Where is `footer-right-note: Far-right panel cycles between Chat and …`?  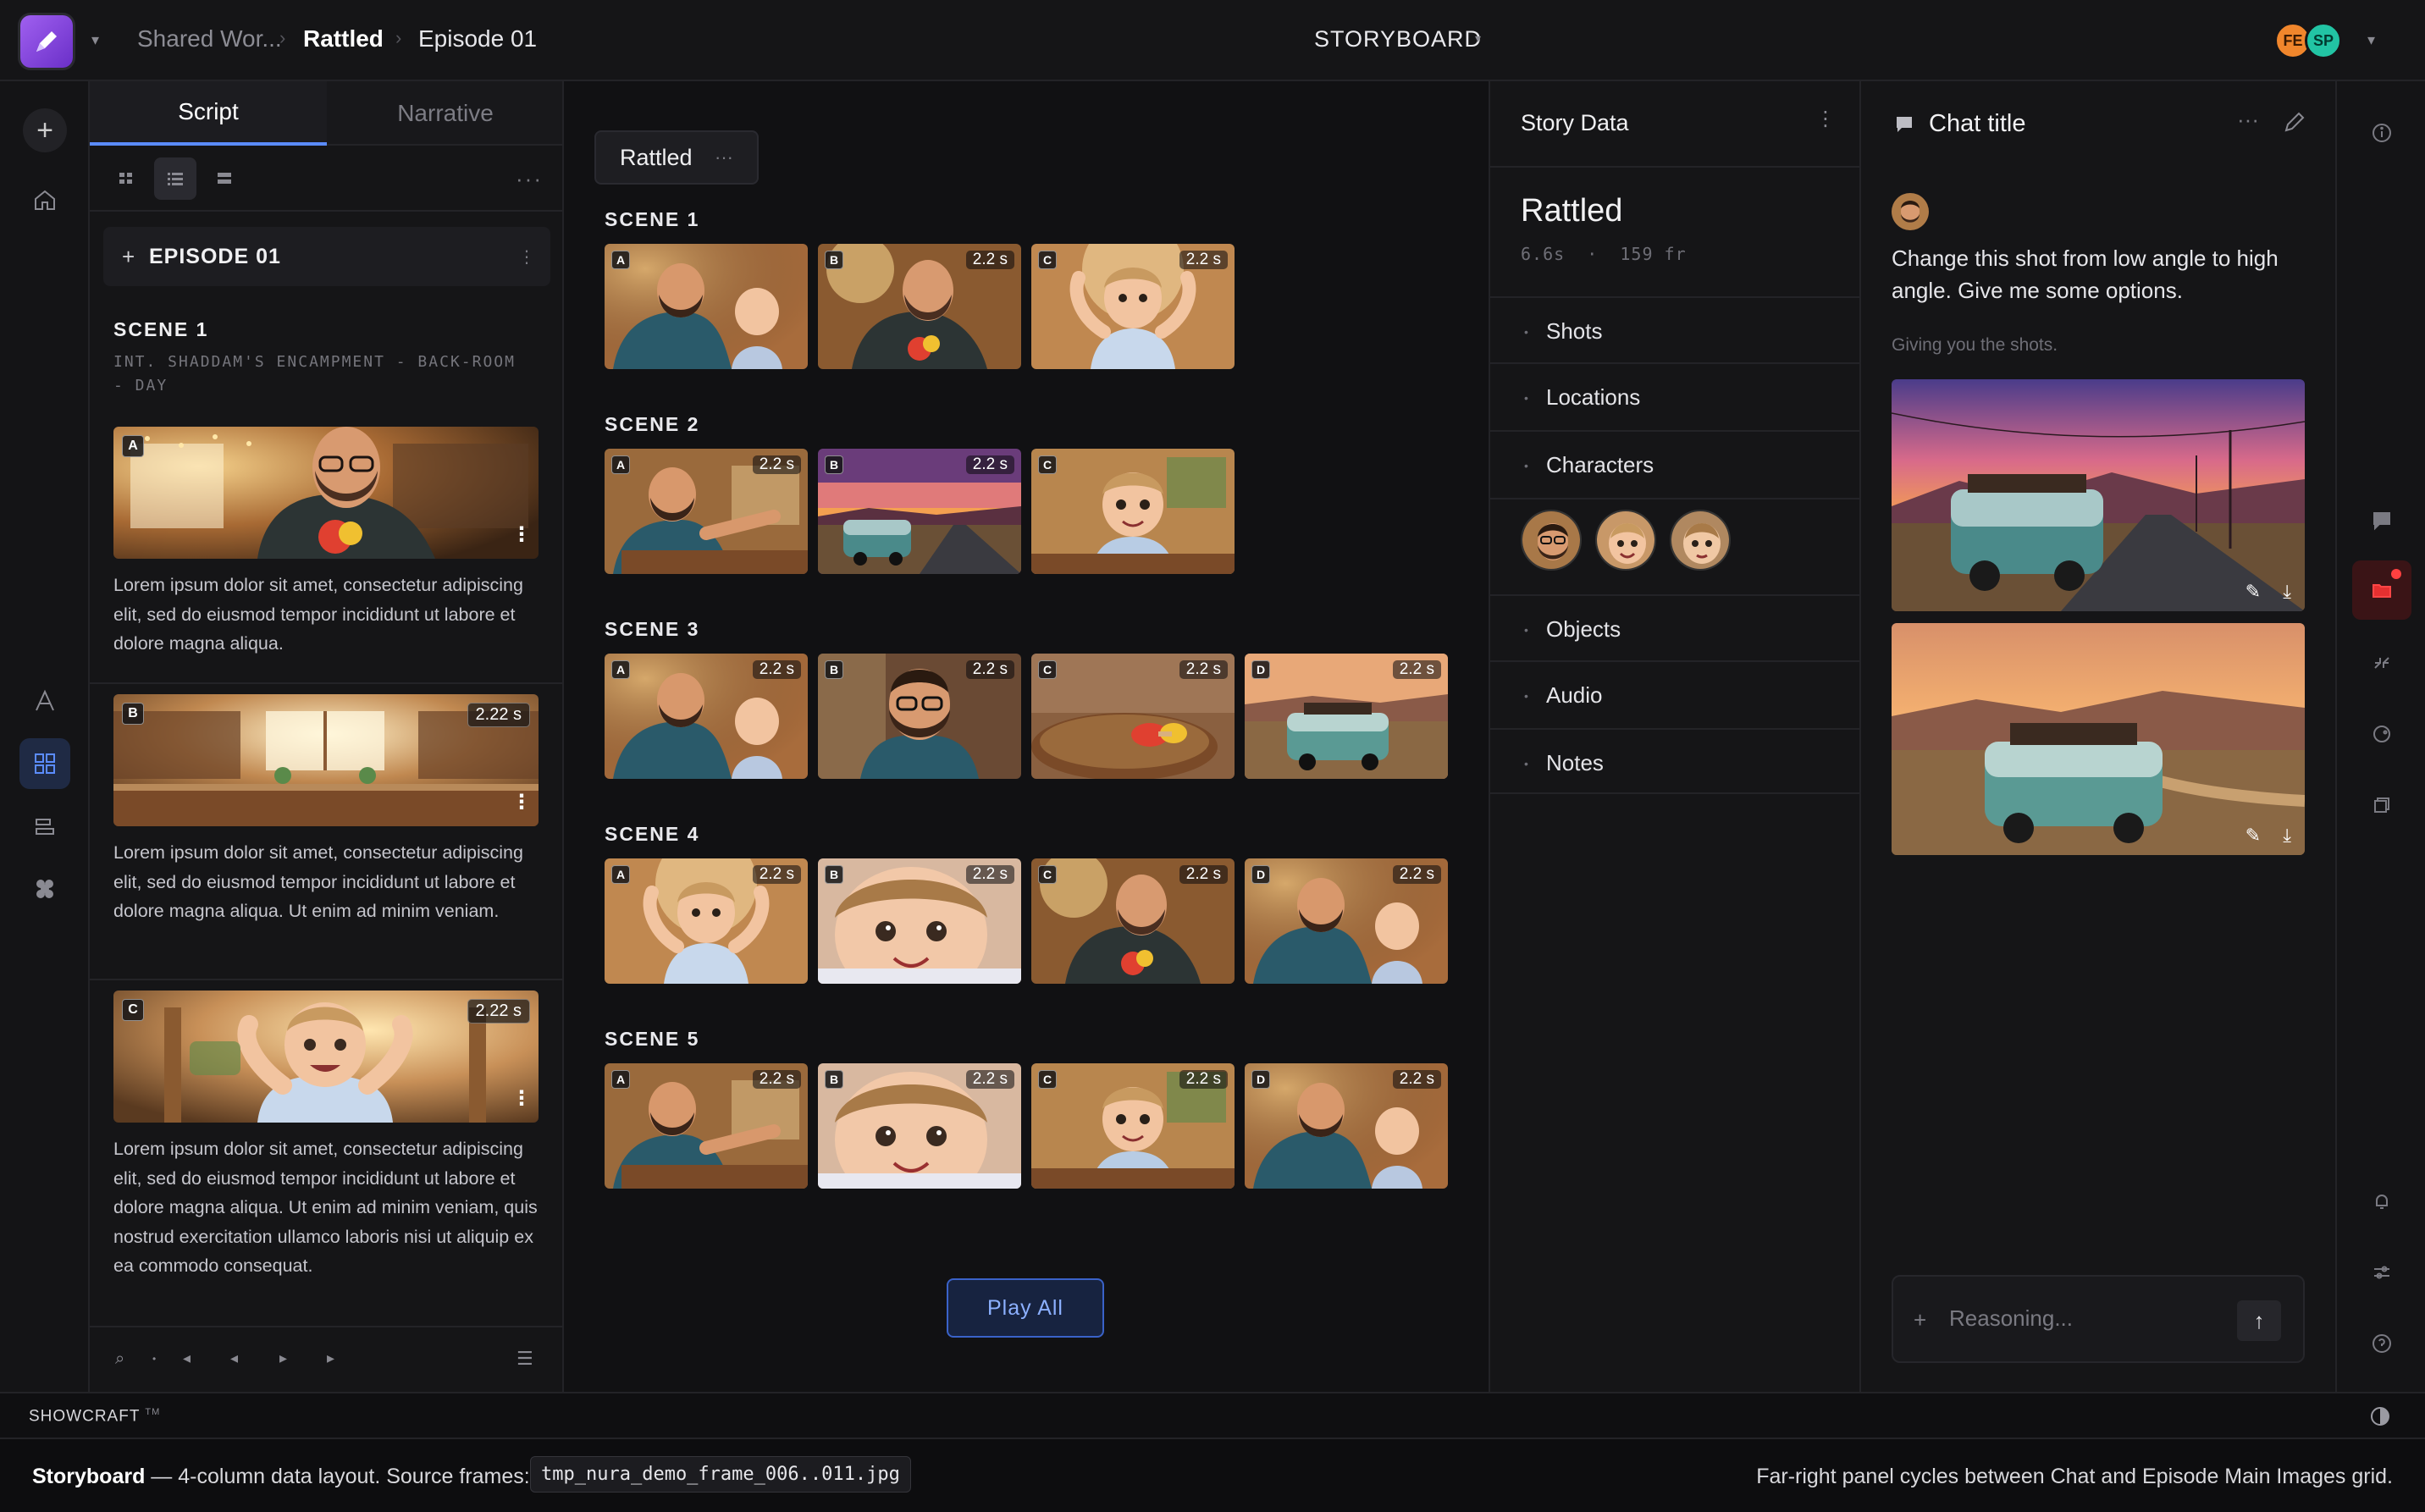 footer-right-note: Far-right panel cycles between Chat and … is located at coordinates (2074, 1476).